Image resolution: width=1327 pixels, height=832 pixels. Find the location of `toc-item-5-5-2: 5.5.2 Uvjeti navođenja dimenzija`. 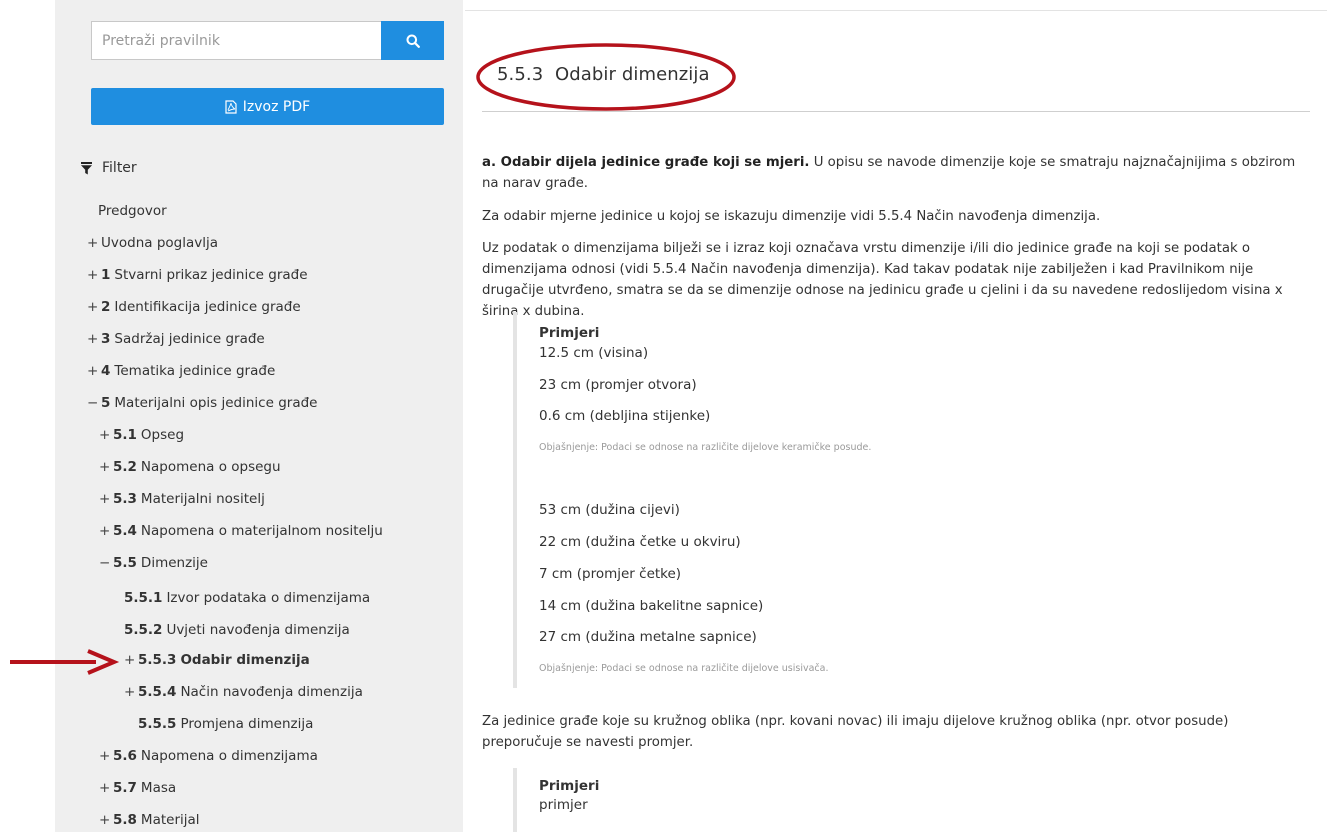

toc-item-5-5-2: 5.5.2 Uvjeti navođenja dimenzija is located at coordinates (237, 630).